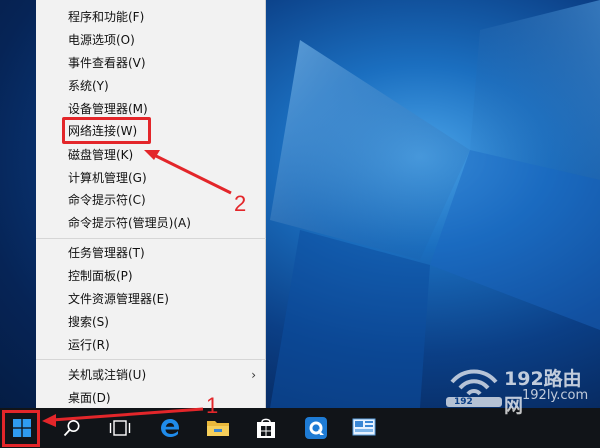 The width and height of the screenshot is (600, 448). I want to click on menu-item-run: 运行(R), so click(151, 345).